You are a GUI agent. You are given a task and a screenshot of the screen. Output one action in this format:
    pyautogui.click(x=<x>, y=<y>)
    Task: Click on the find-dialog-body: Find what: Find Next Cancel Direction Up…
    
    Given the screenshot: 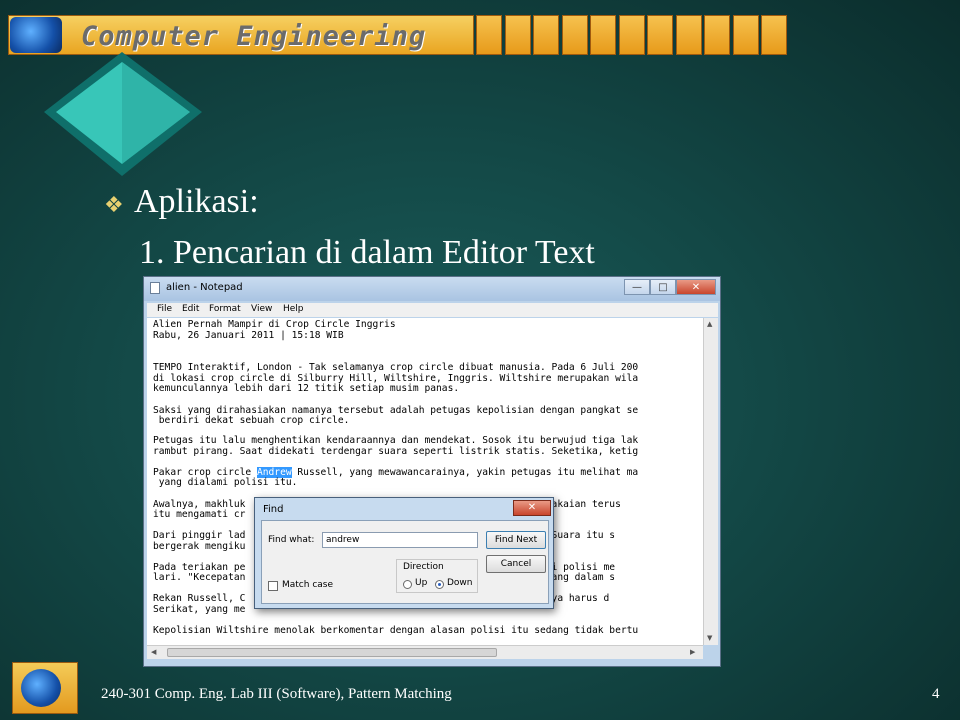 What is the action you would take?
    pyautogui.click(x=405, y=562)
    